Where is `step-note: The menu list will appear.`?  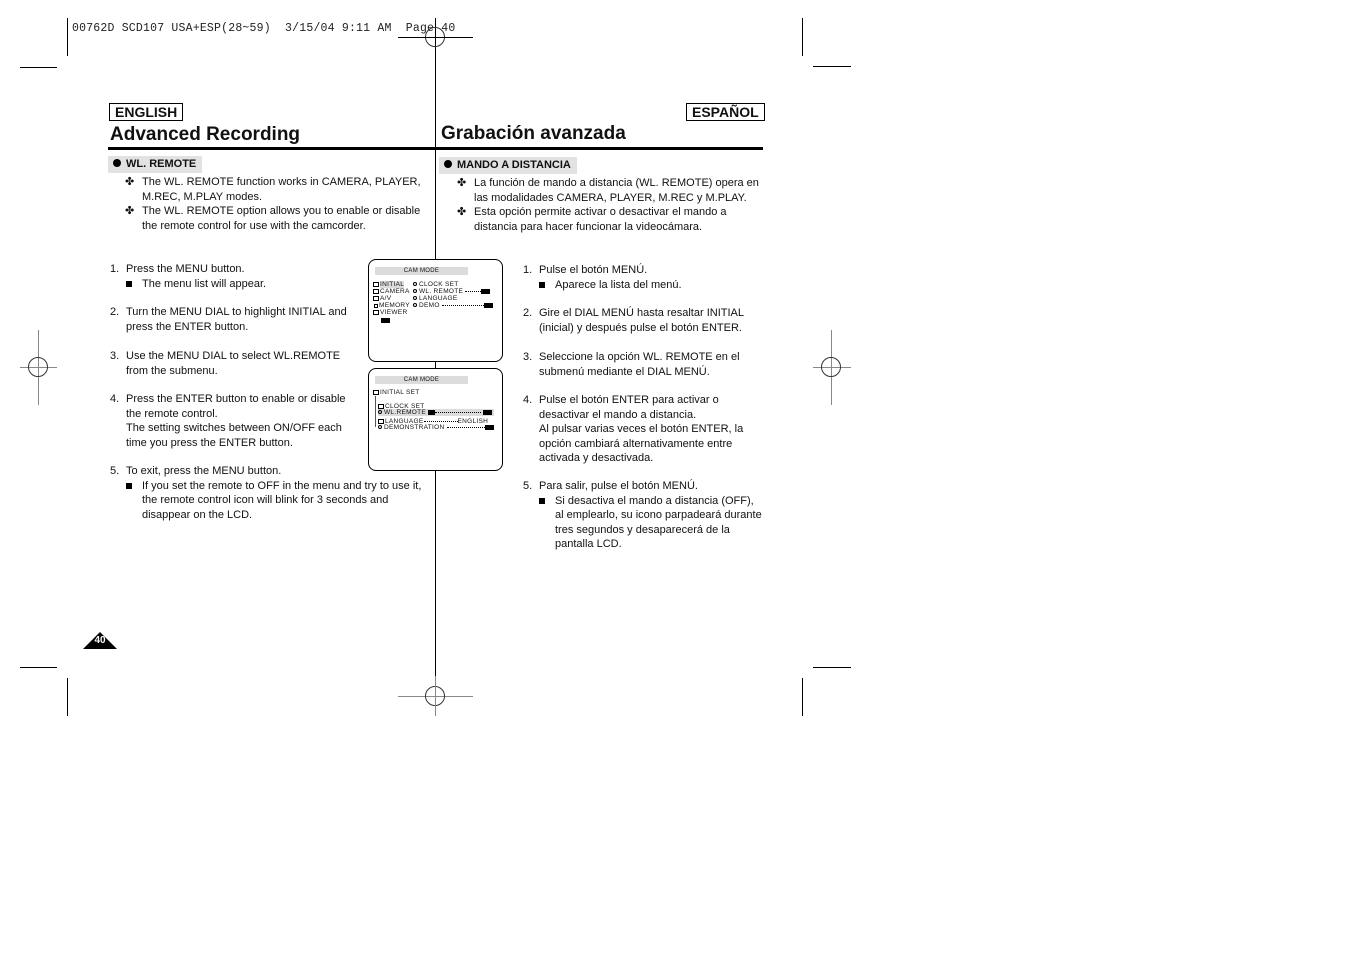
step-note: The menu list will appear. is located at coordinates (240, 284).